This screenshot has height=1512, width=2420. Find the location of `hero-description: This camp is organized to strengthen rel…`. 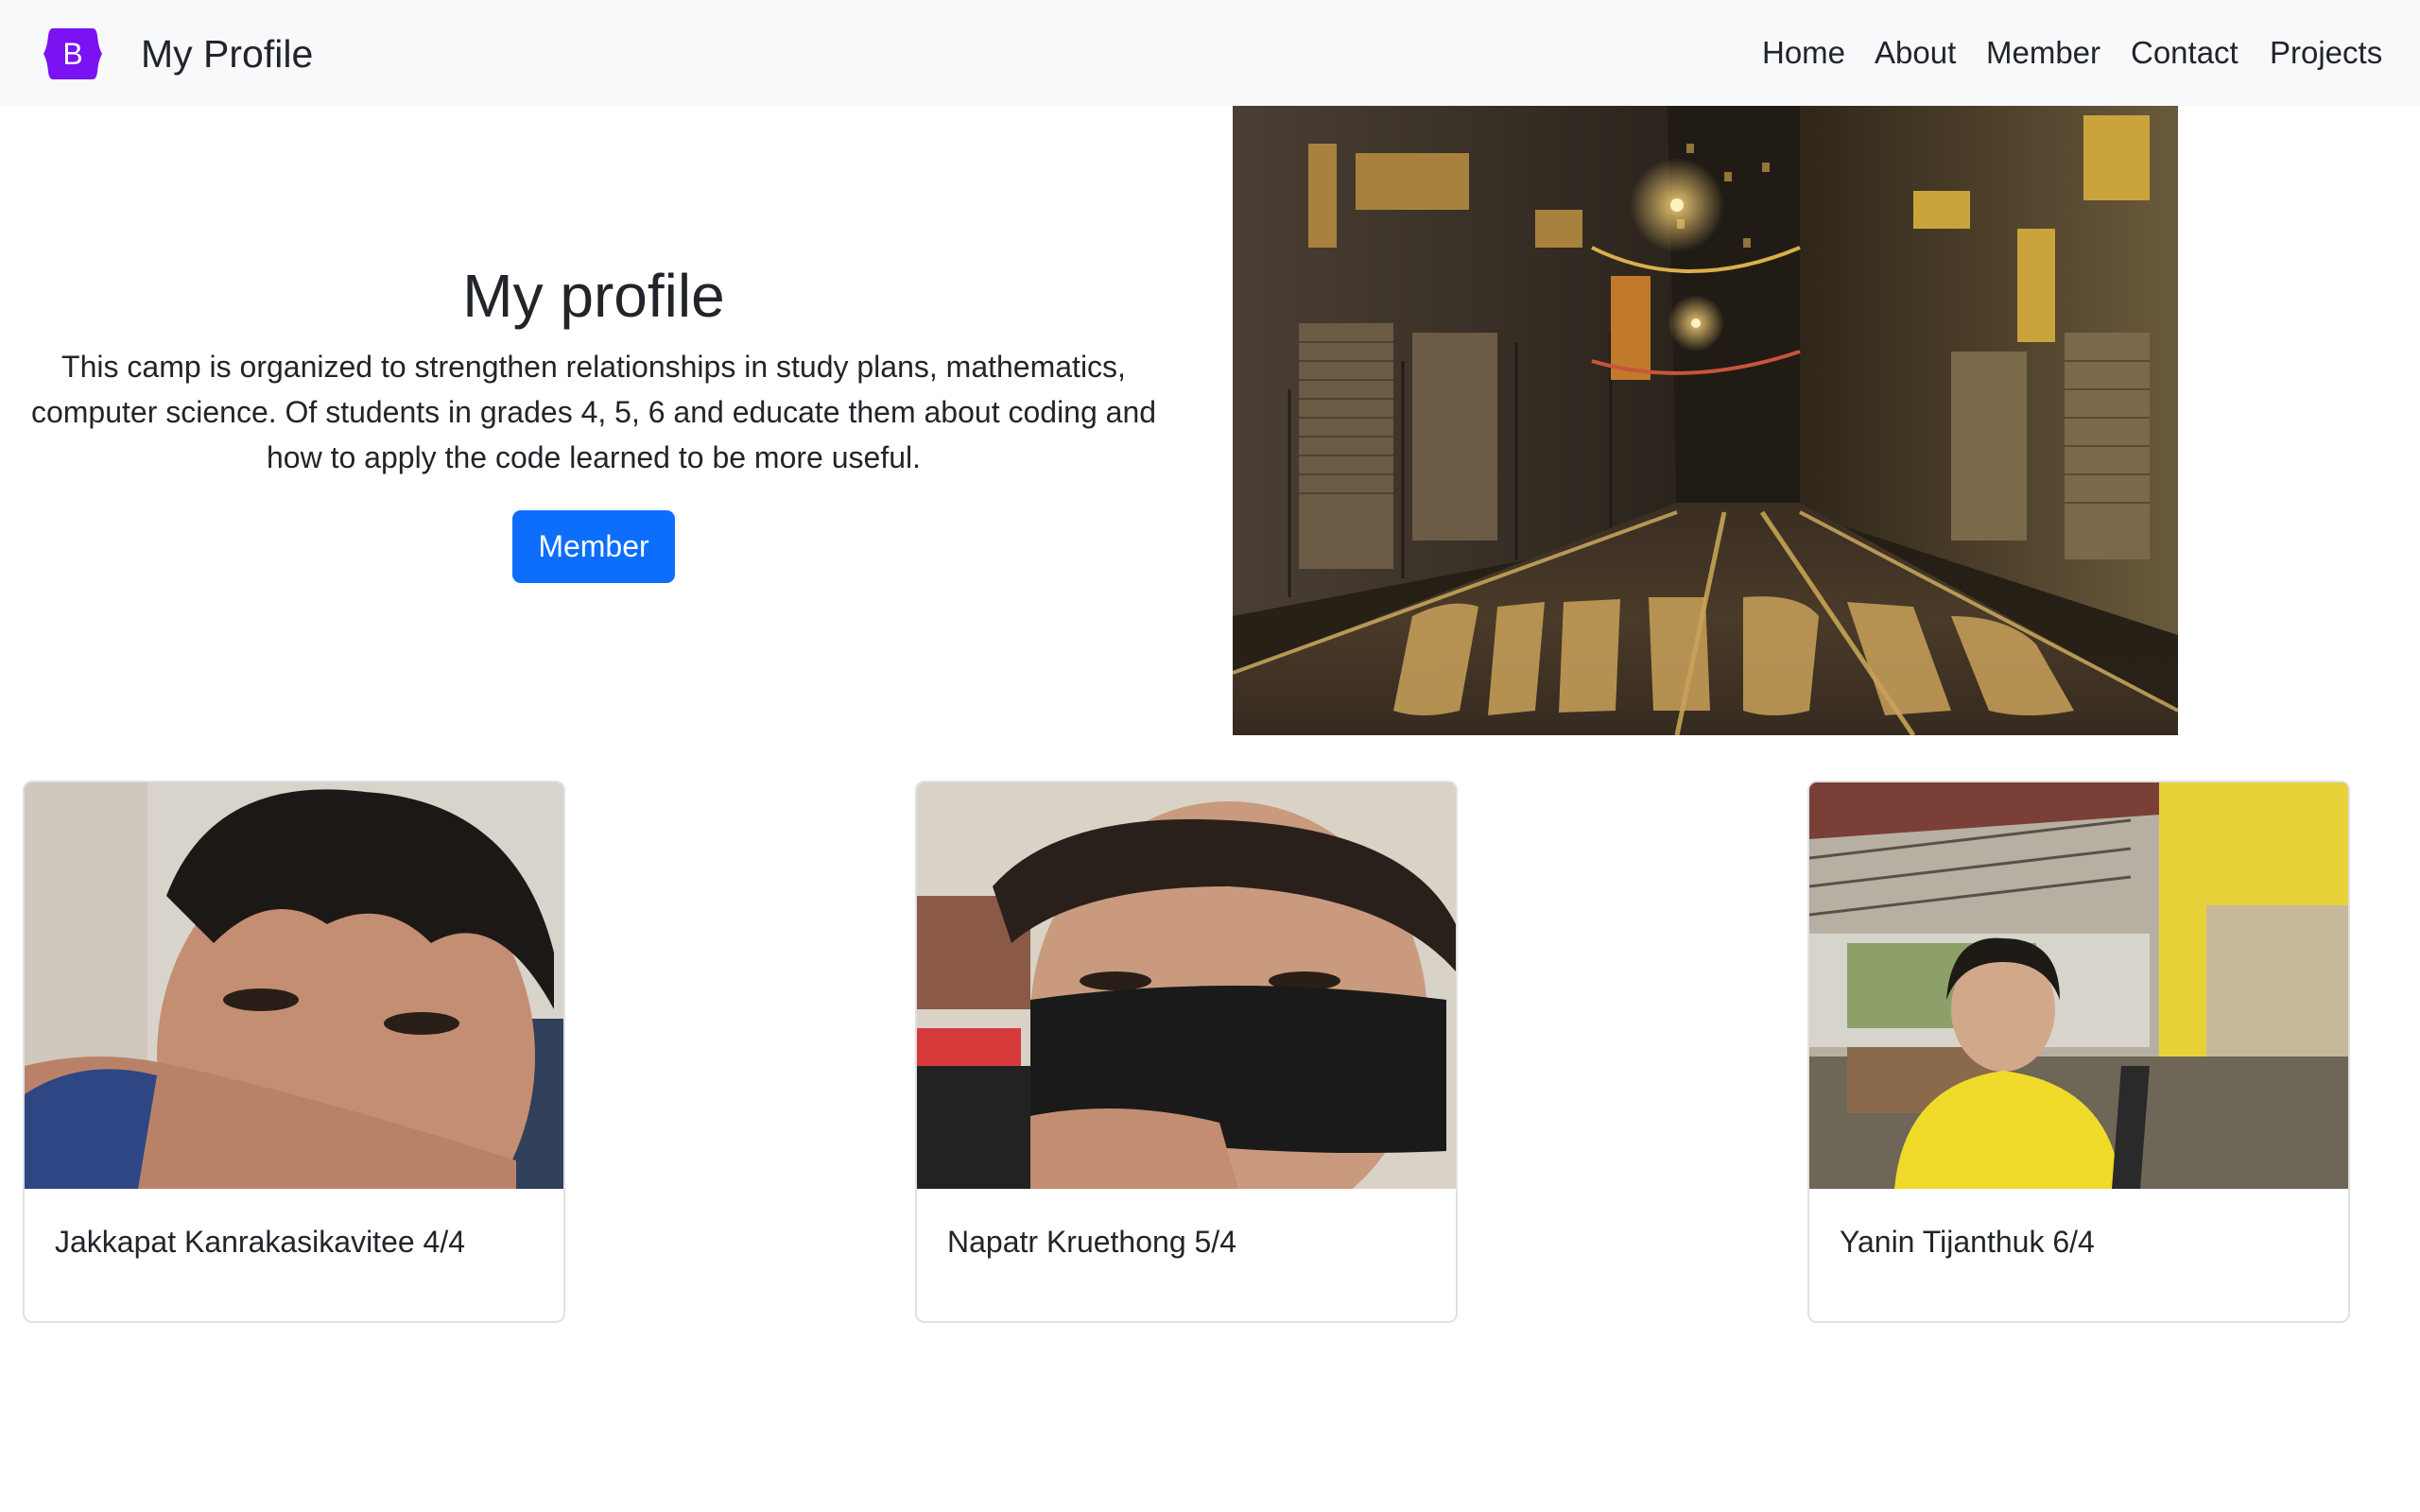

hero-description: This camp is organized to strengthen rel… is located at coordinates (593, 412).